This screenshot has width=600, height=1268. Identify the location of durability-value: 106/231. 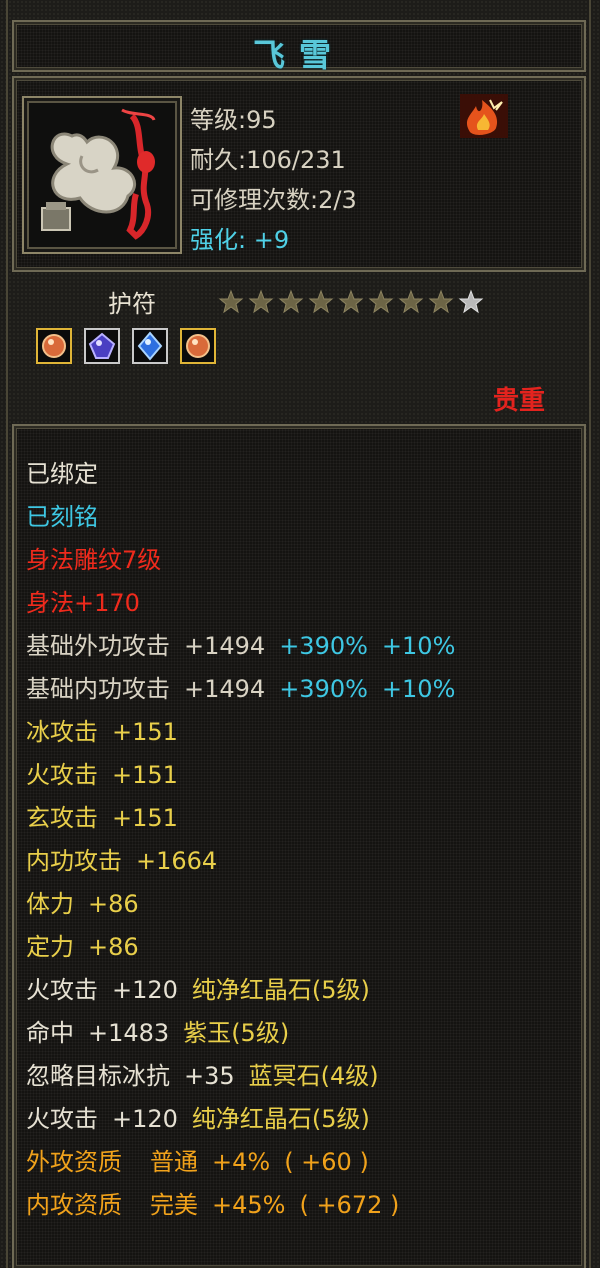
(296, 160).